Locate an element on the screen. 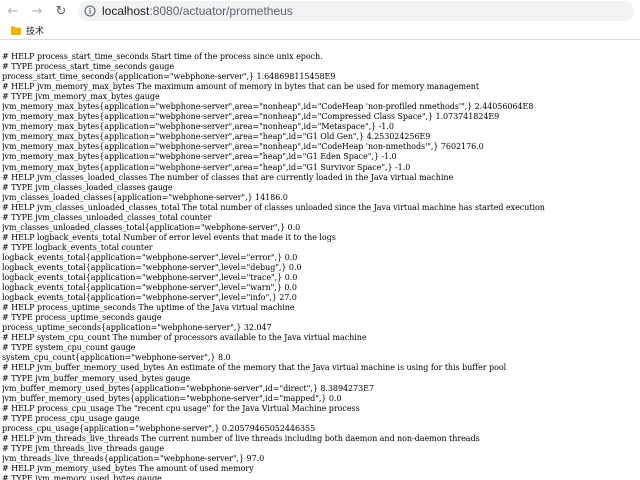 This screenshot has width=640, height=480. arrow-left-icon: ← is located at coordinates (13, 11).